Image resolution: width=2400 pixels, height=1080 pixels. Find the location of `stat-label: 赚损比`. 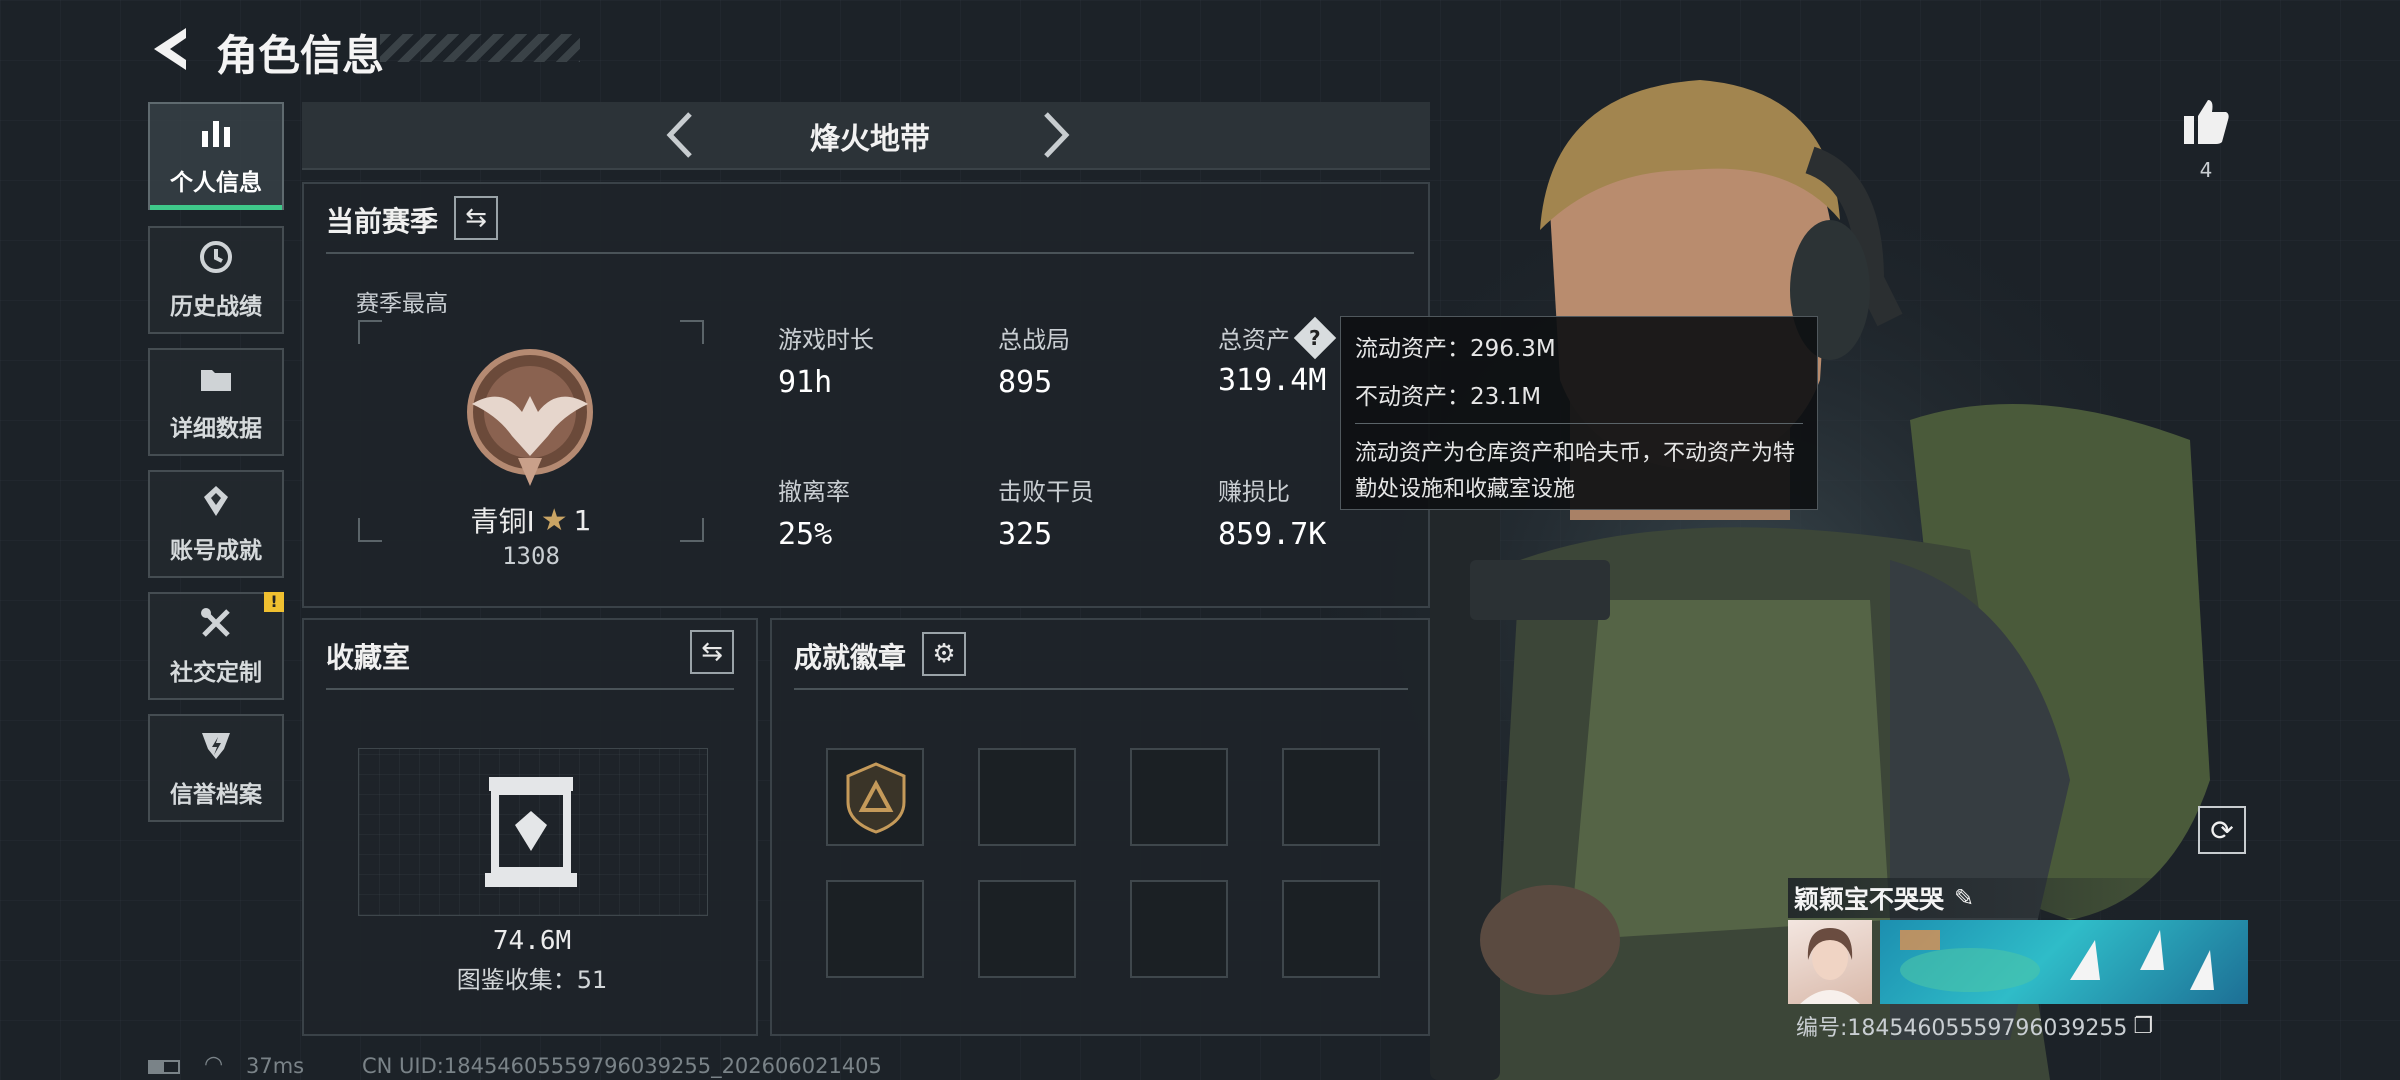

stat-label: 赚损比 is located at coordinates (1254, 492).